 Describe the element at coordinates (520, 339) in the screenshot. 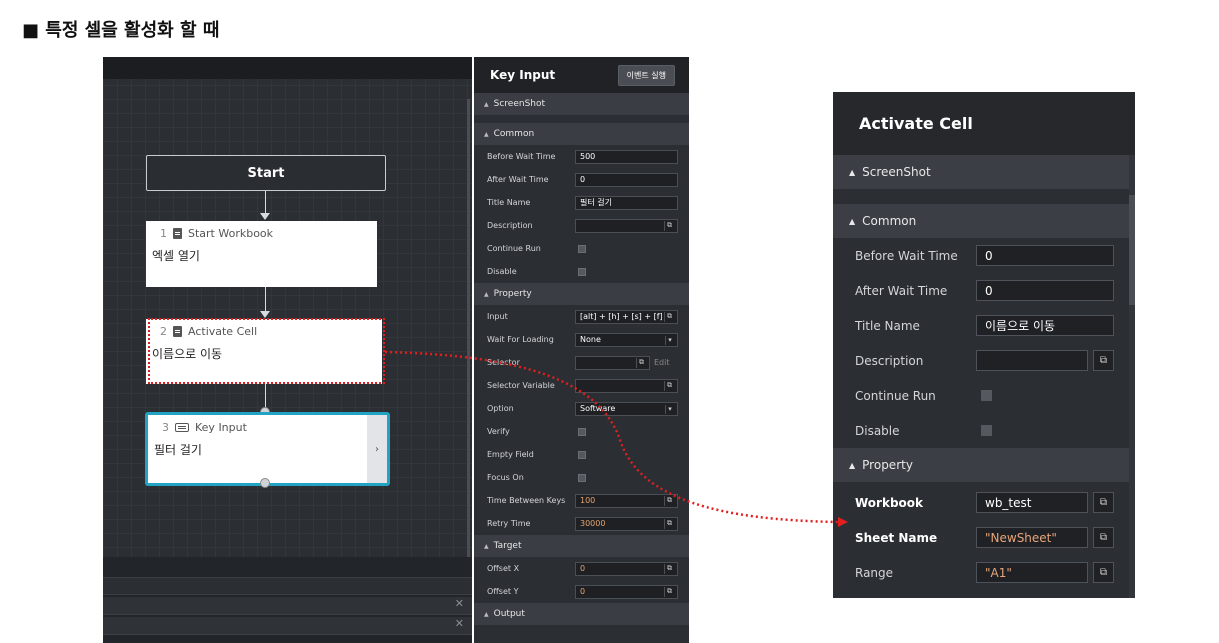

I see `field-label: Wait For Loading` at that location.